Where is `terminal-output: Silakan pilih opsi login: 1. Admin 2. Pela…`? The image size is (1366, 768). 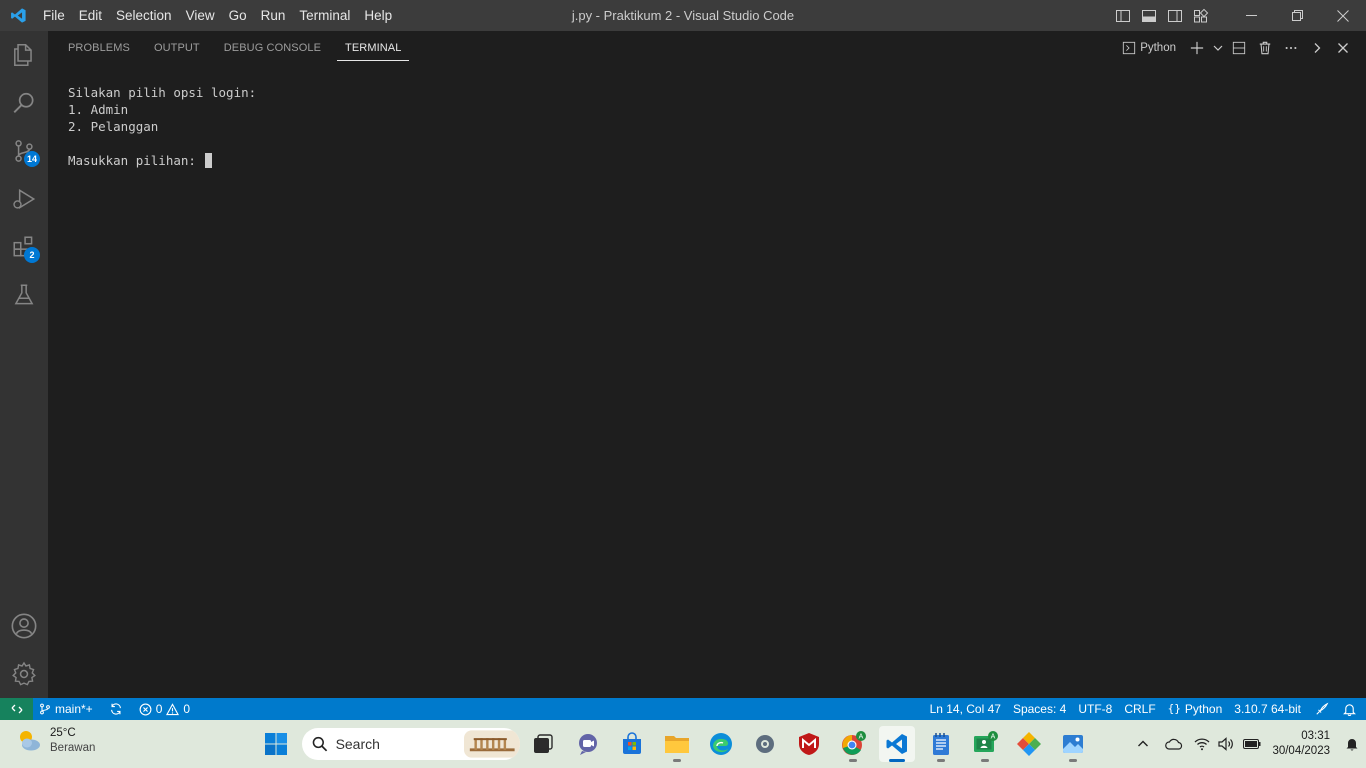
terminal-output: Silakan pilih opsi login: 1. Admin 2. Pela… is located at coordinates (162, 126).